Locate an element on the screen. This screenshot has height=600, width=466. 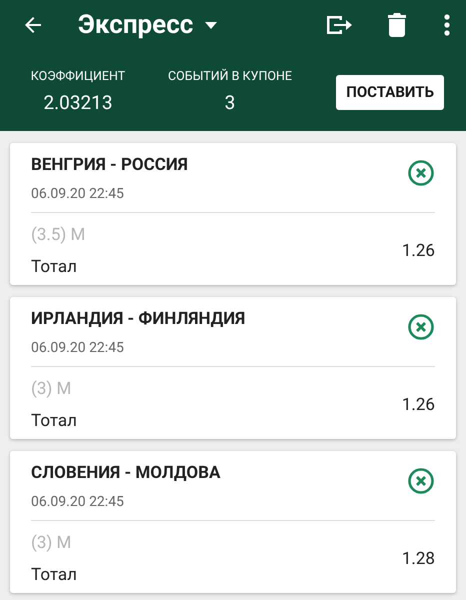
coefficient-value: 2.03213 is located at coordinates (78, 103).